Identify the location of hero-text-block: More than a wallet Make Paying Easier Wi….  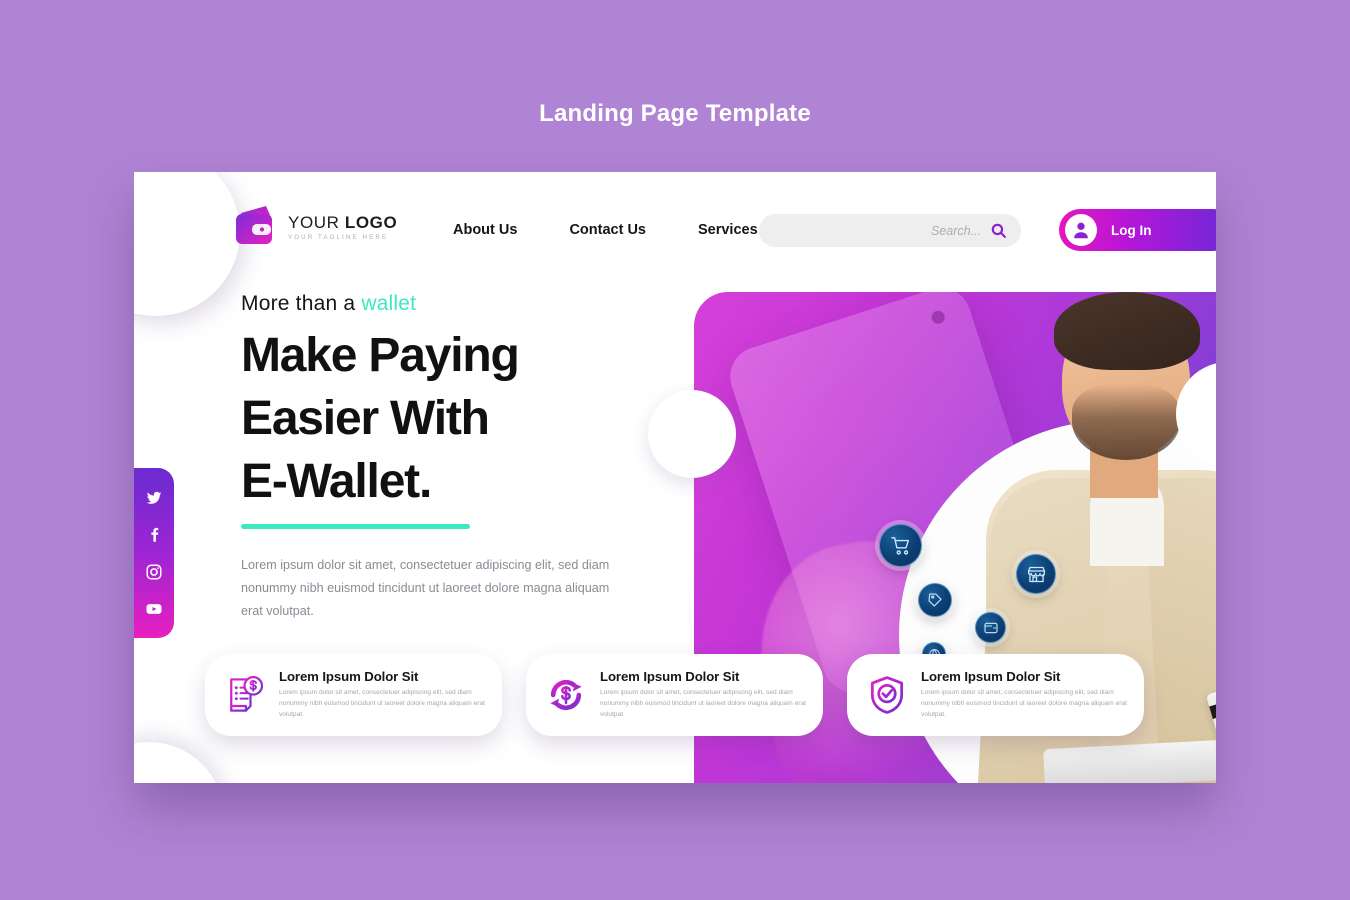
(451, 458).